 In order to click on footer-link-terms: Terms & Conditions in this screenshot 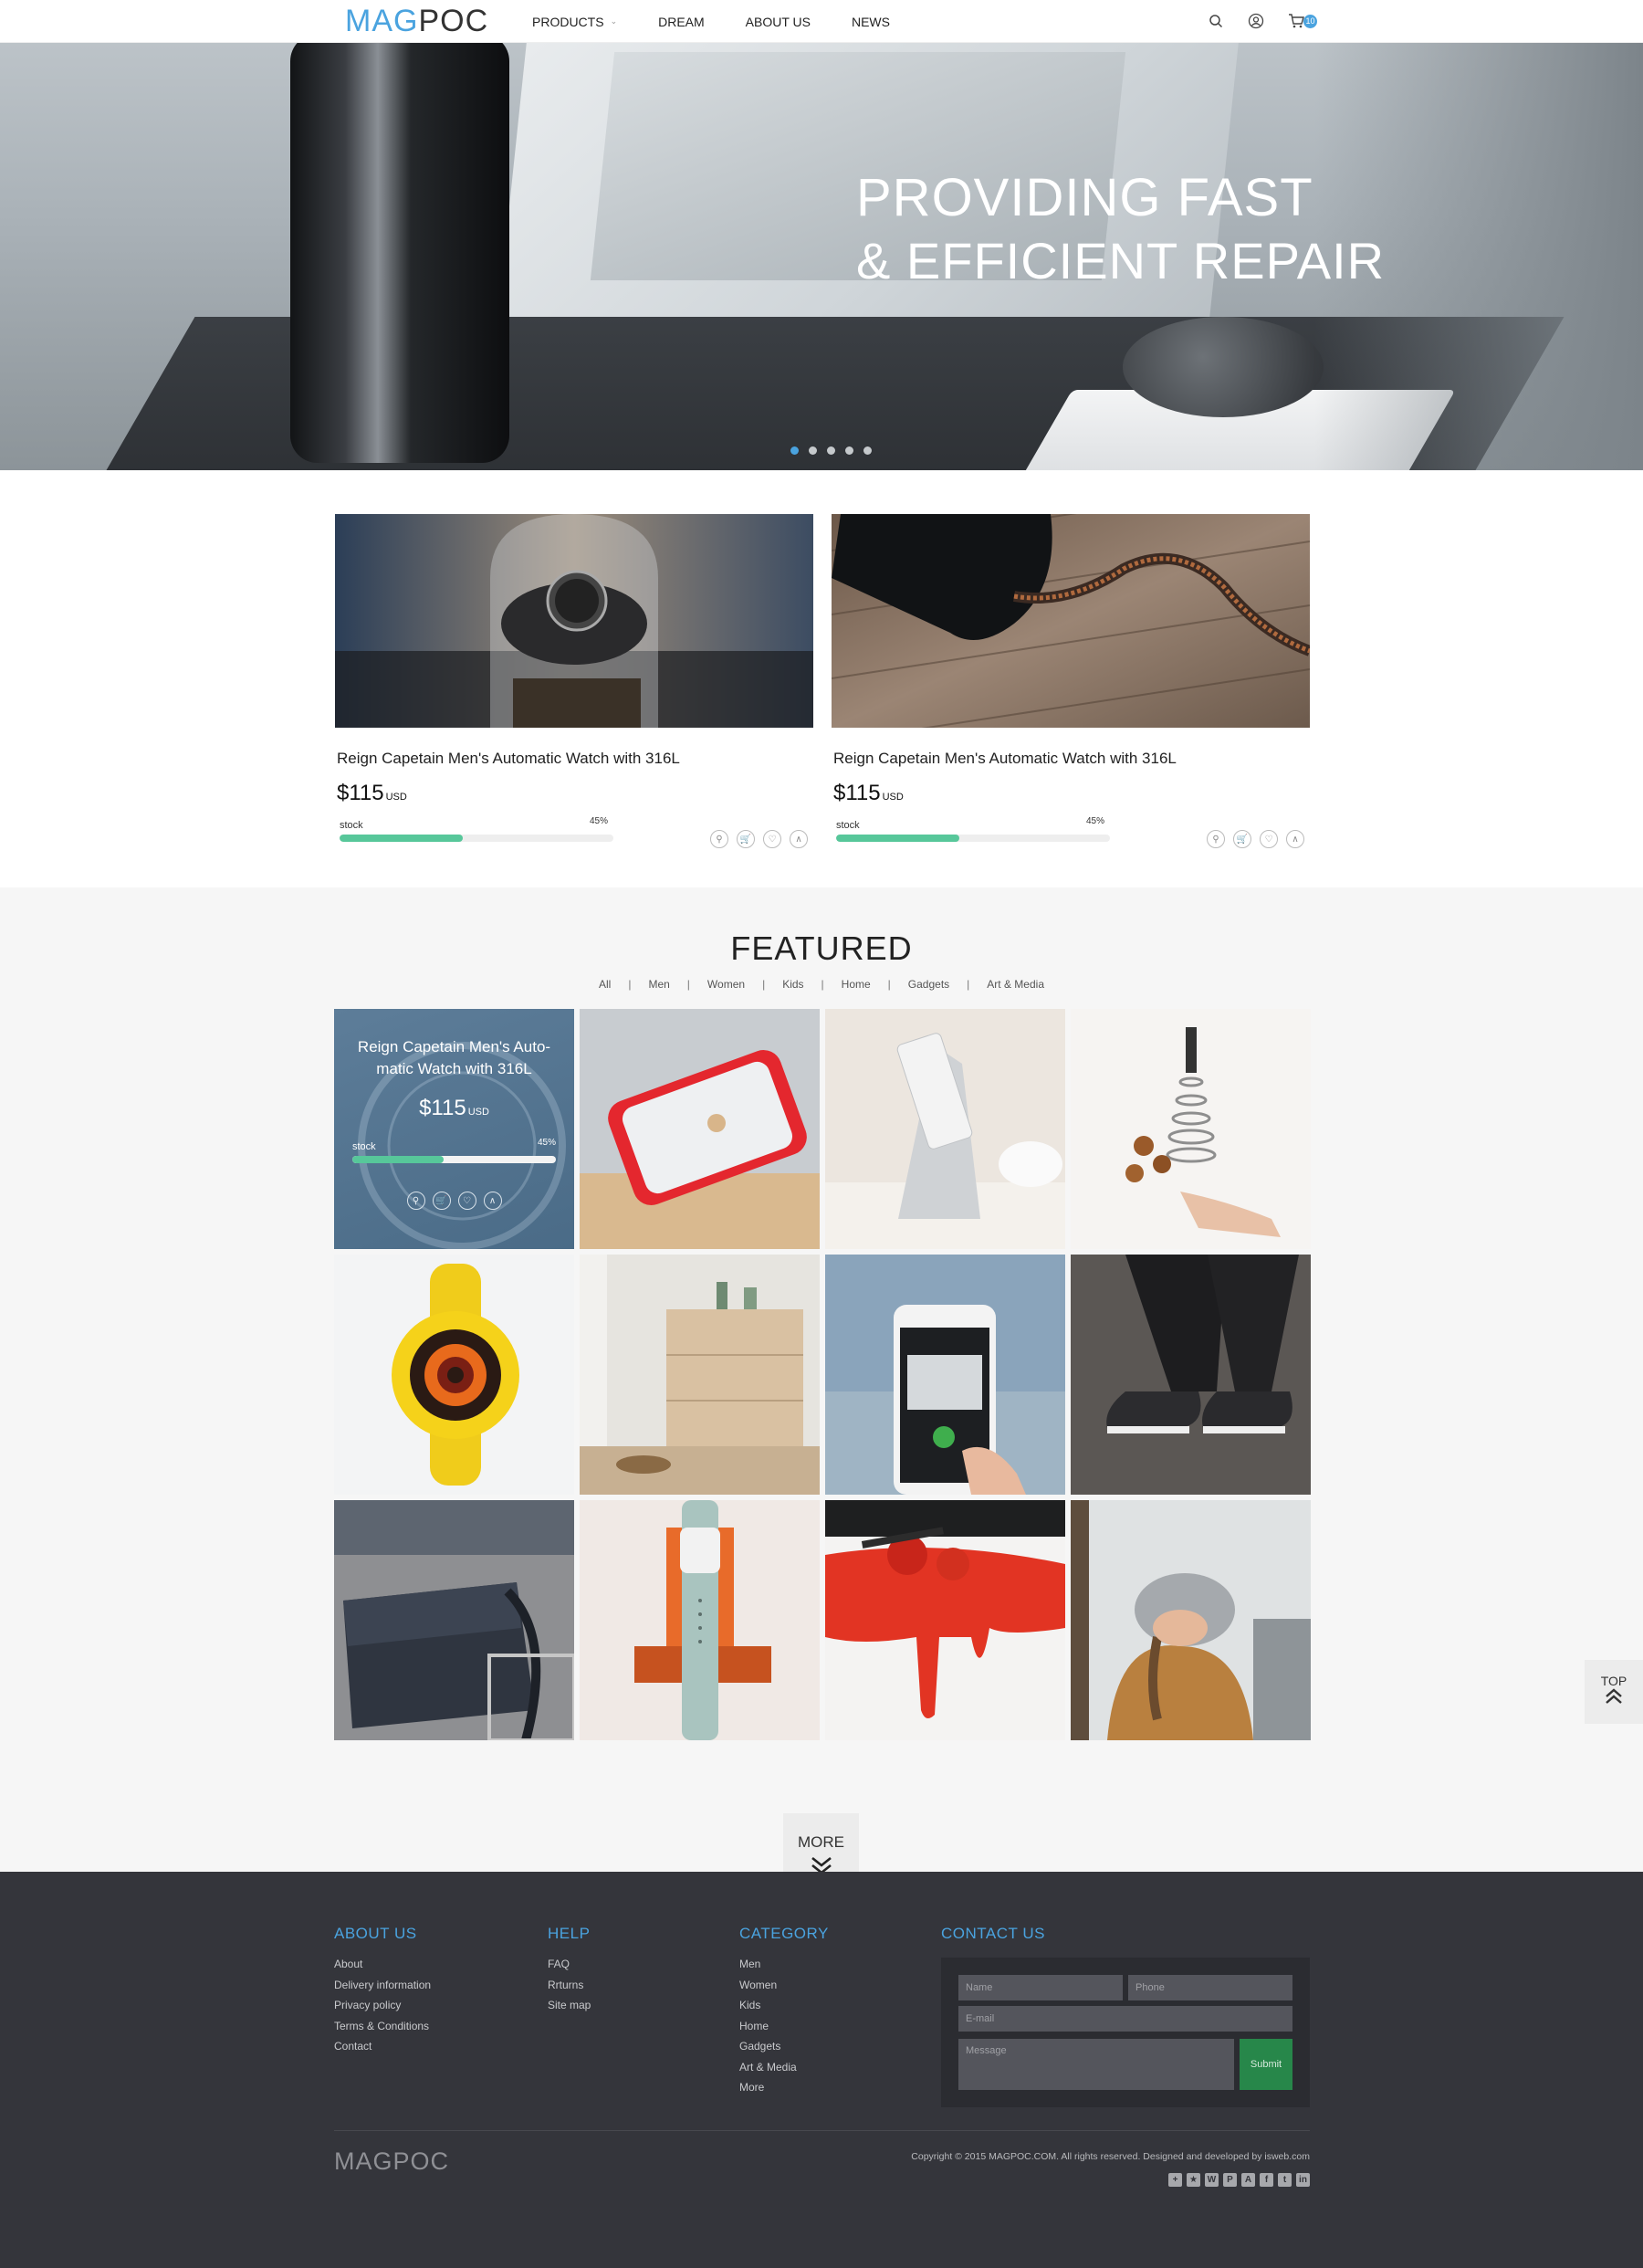, I will do `click(383, 2026)`.